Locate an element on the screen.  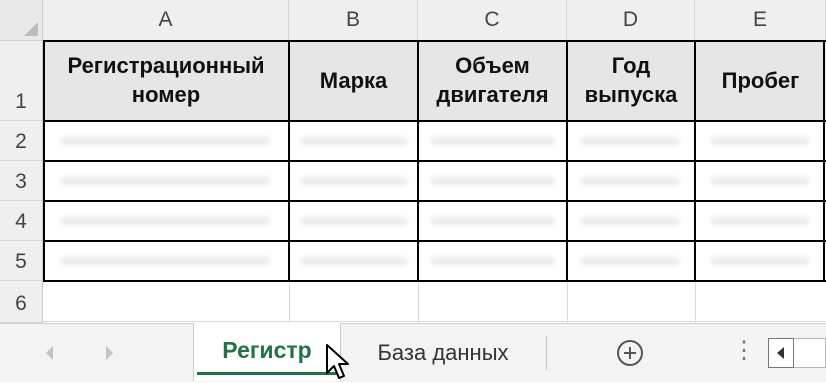
ellipsis-icon: ⋮ is located at coordinates (744, 350).